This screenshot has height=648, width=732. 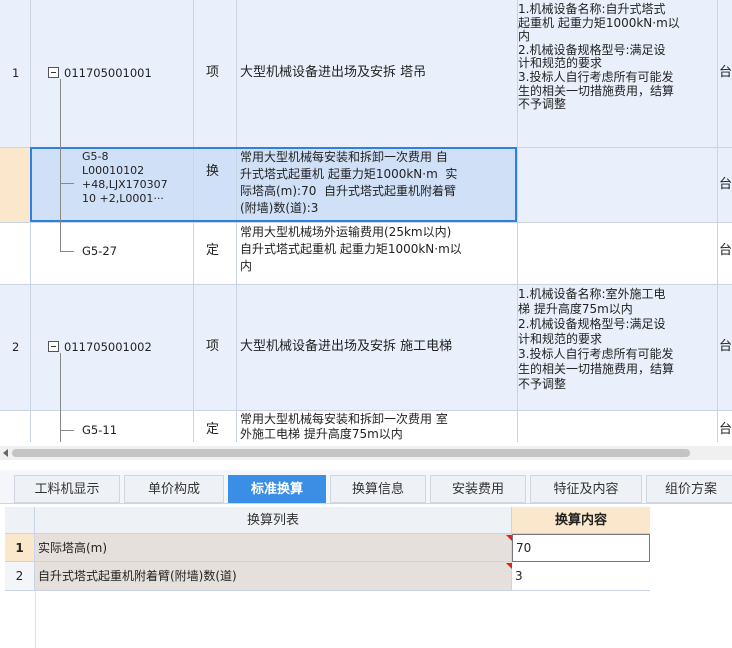 What do you see at coordinates (689, 489) in the screenshot?
I see `tab-pricing-plan: 组价方案` at bounding box center [689, 489].